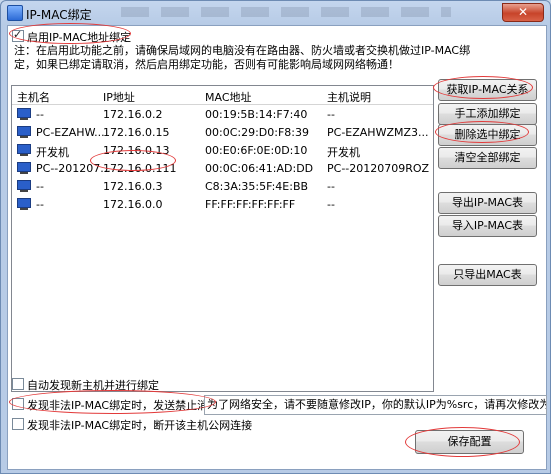 This screenshot has height=474, width=551. What do you see at coordinates (523, 12) in the screenshot?
I see `close-button: ✕` at bounding box center [523, 12].